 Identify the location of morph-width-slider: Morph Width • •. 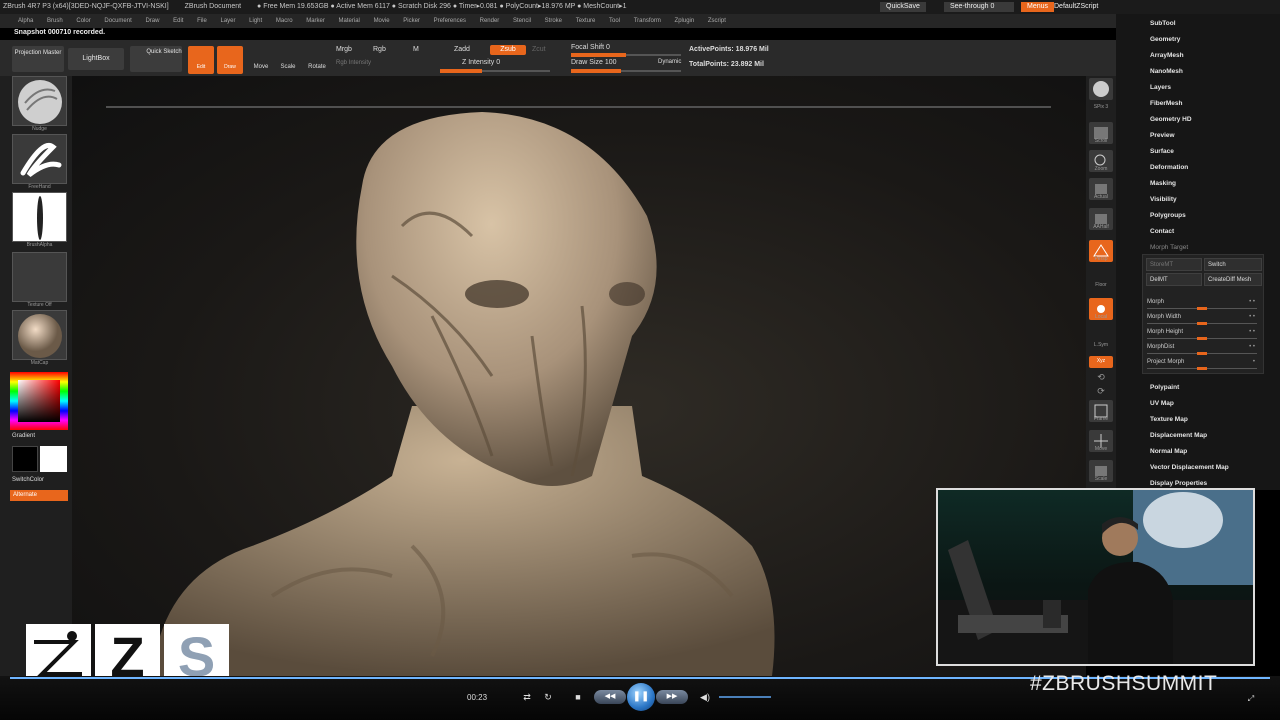
(1203, 318).